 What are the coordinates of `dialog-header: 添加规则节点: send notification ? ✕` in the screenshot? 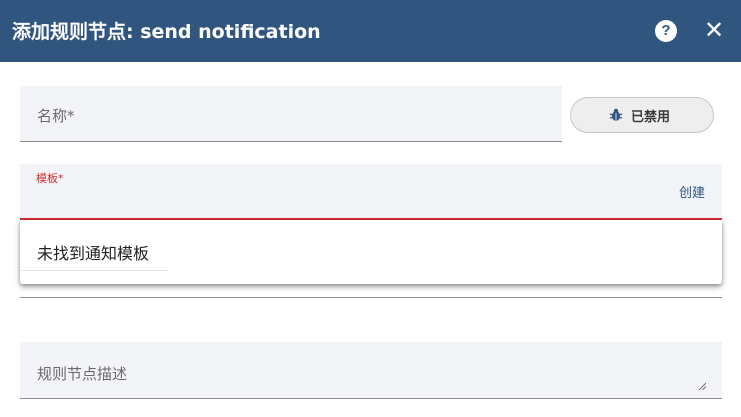 It's located at (370, 31).